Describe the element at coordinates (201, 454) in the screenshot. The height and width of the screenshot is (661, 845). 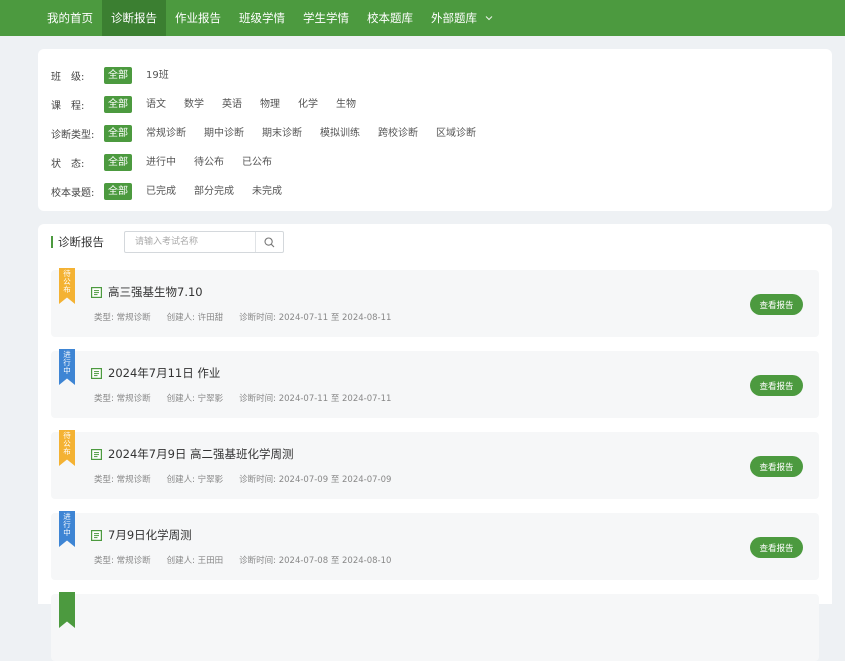
I see `report-name: 2024年7月9日 高二强基班化学周测` at that location.